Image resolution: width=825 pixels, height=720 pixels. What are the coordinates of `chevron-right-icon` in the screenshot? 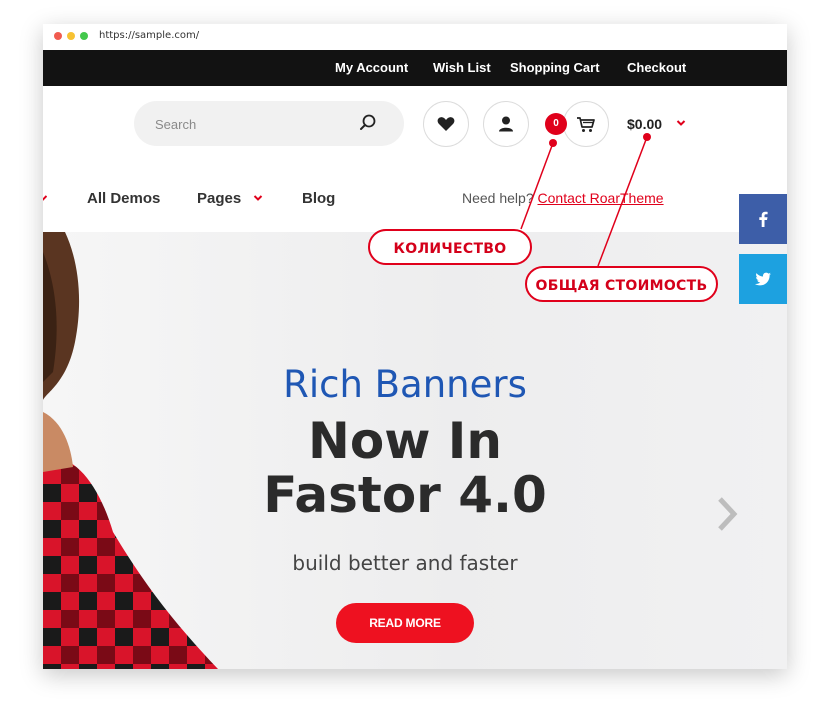 It's located at (727, 514).